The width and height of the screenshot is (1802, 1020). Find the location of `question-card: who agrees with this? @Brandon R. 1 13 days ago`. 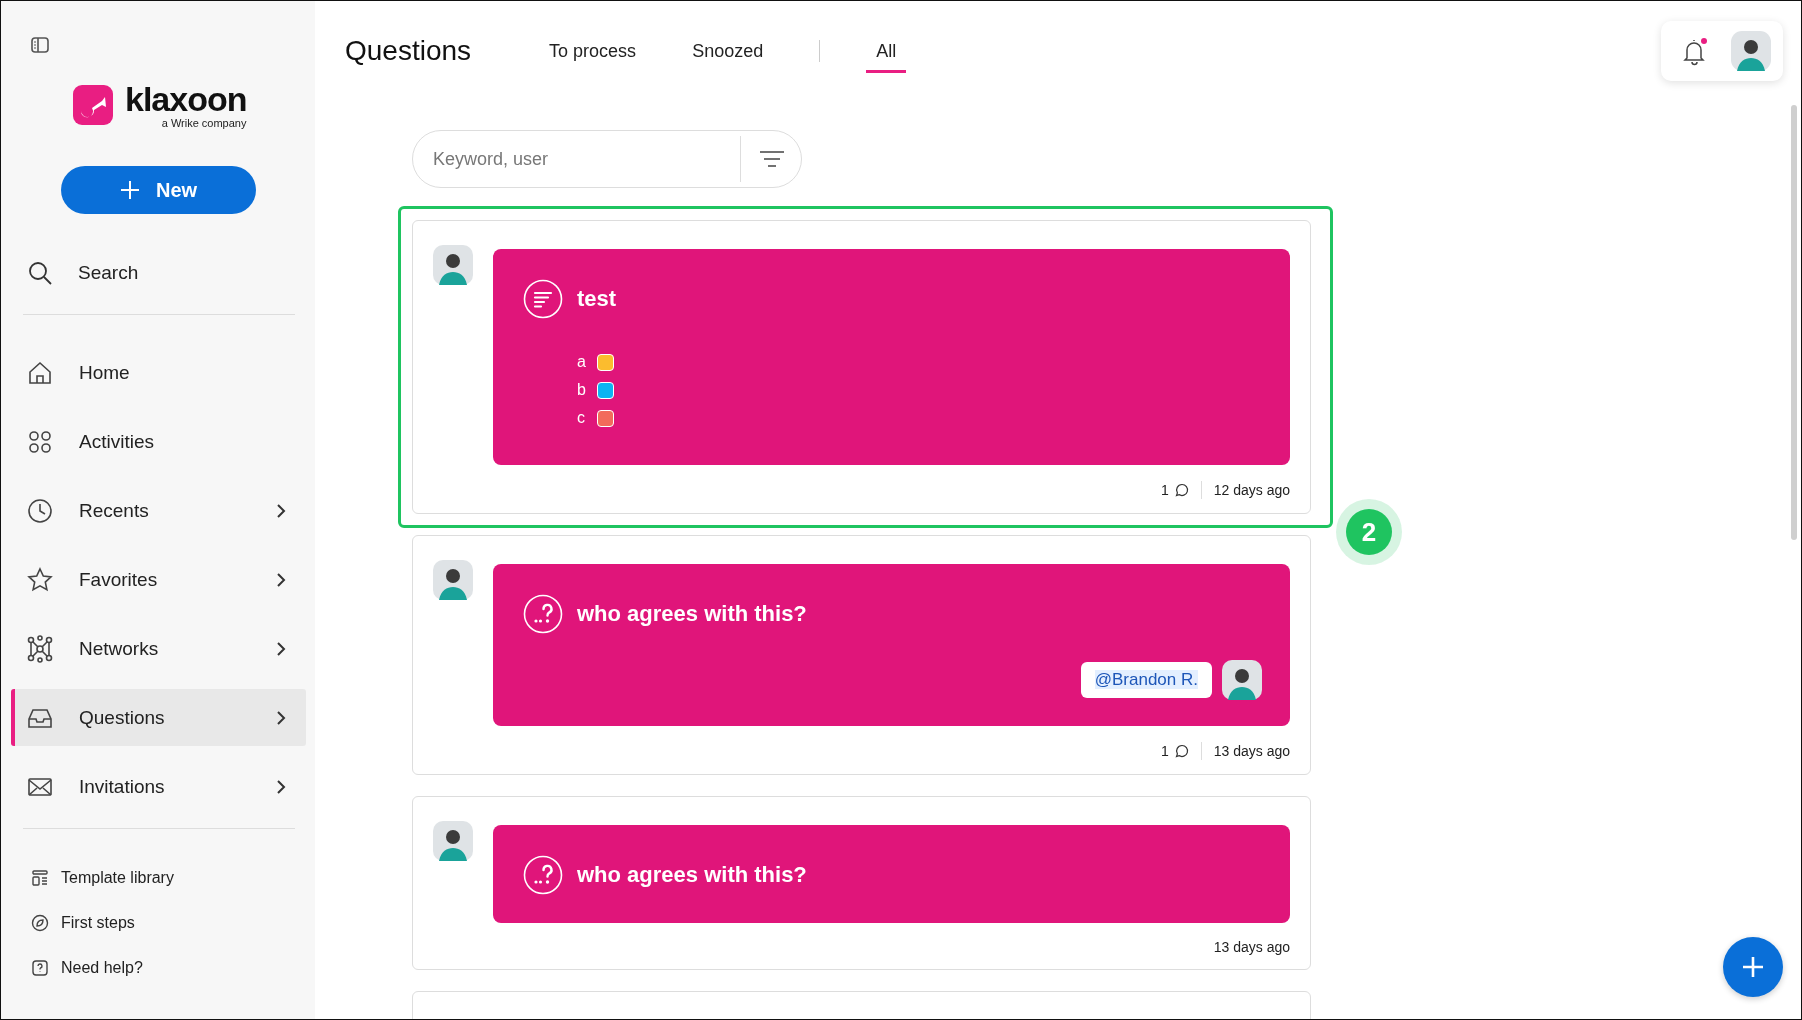

question-card: who agrees with this? @Brandon R. 1 13 days ago is located at coordinates (861, 655).